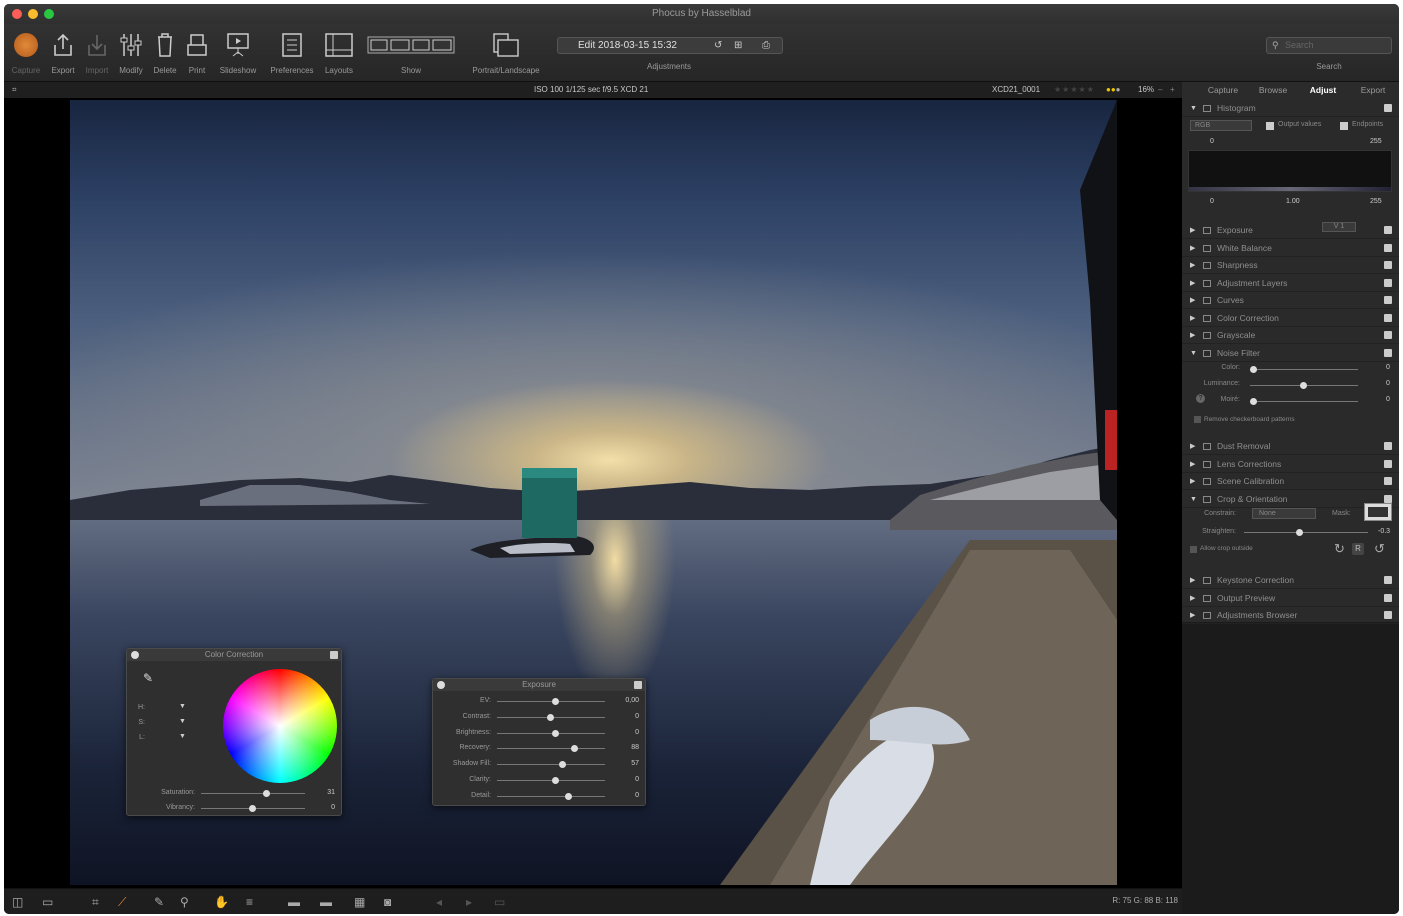 The width and height of the screenshot is (1403, 916). Describe the element at coordinates (182, 736) in the screenshot. I see `lightness-marker: ▼` at that location.